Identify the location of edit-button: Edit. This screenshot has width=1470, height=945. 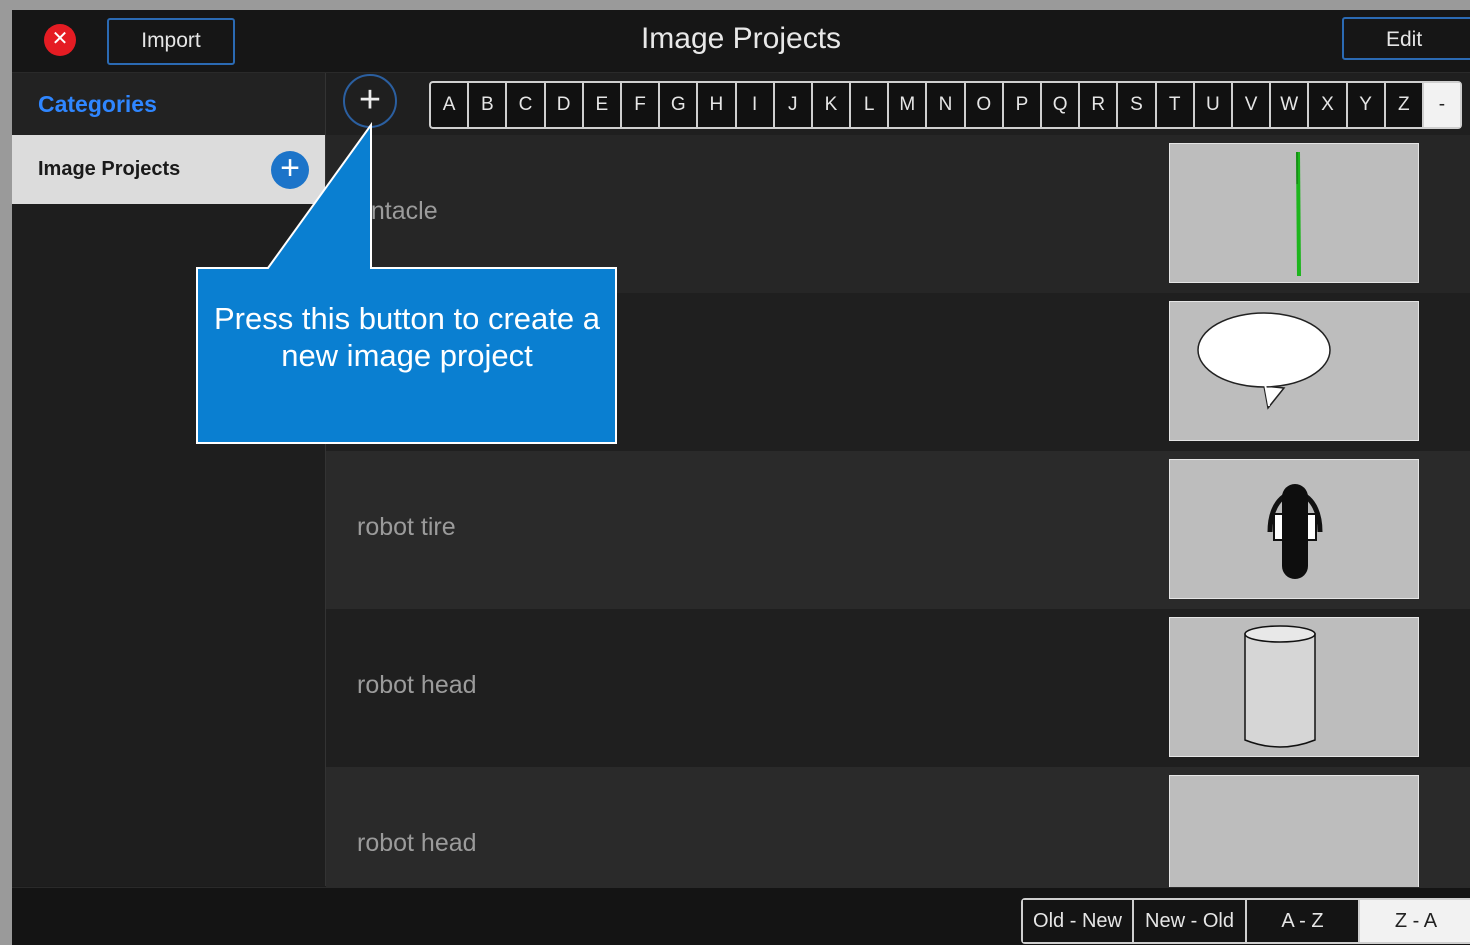
(1406, 38).